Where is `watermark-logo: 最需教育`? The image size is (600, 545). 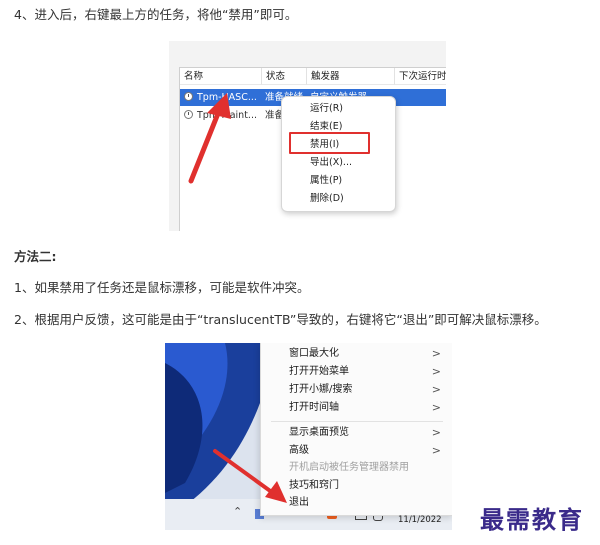 watermark-logo: 最需教育 is located at coordinates (532, 519).